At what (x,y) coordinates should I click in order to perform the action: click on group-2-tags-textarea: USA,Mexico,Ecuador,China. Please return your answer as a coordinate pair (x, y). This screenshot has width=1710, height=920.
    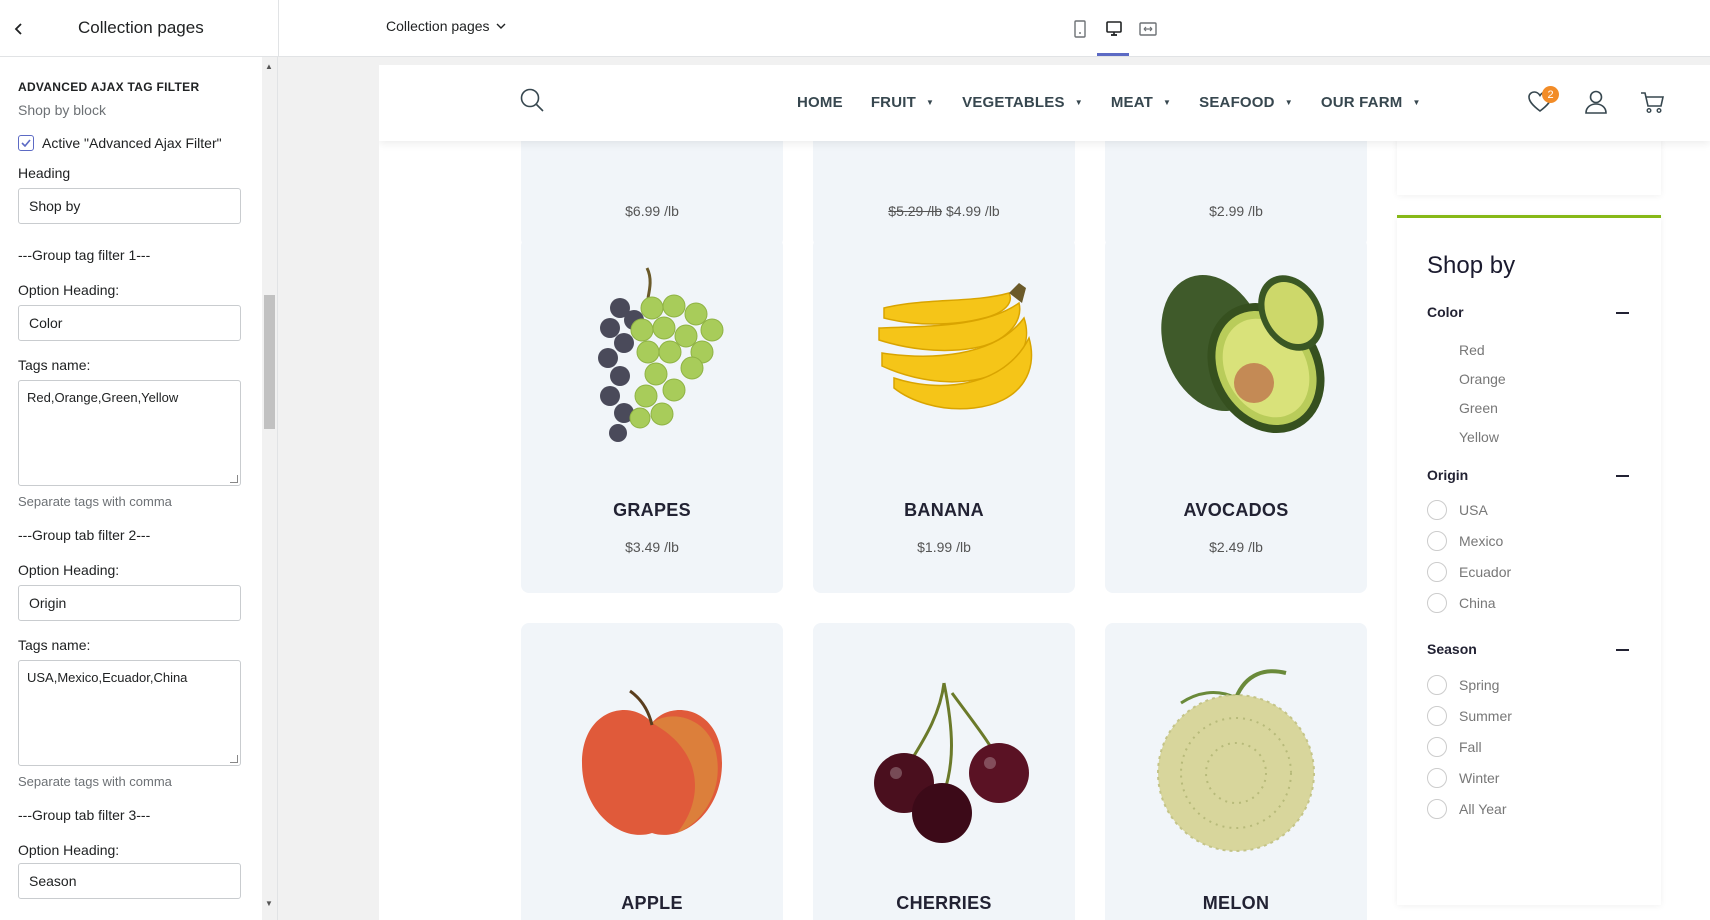
    Looking at the image, I should click on (129, 713).